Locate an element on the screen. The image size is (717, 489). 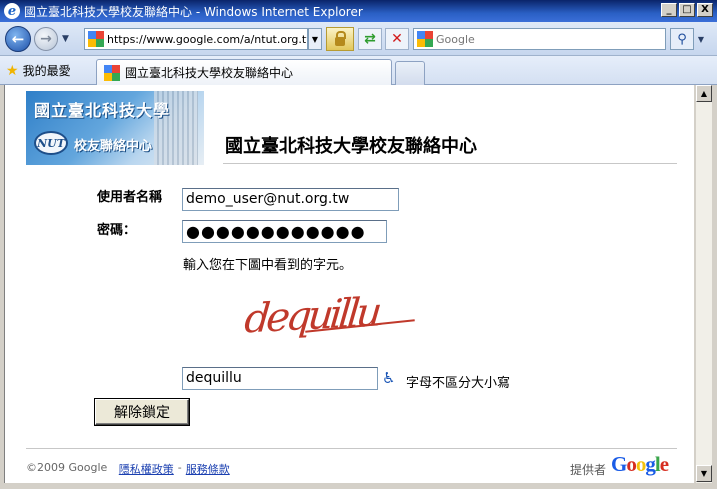
banner-image: 國立臺北科技大學 NUT 校友聯絡中心 is located at coordinates (115, 128).